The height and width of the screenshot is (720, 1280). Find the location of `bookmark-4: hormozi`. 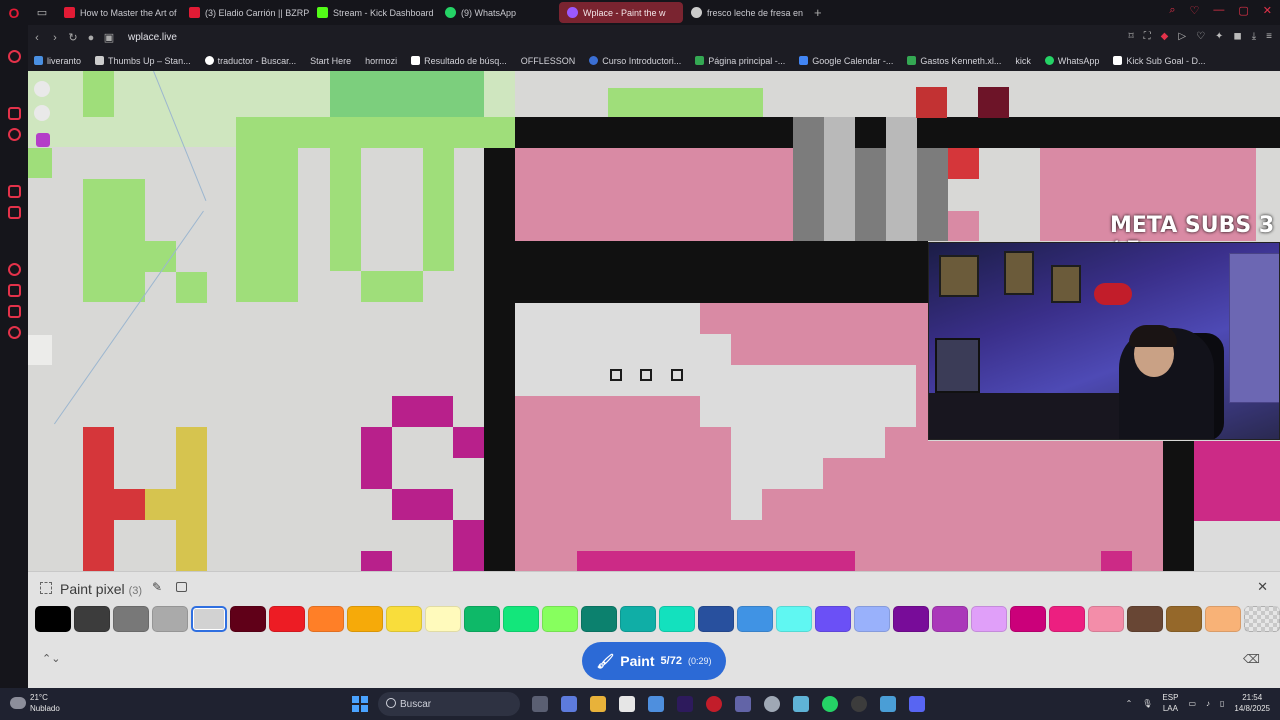

bookmark-4: hormozi is located at coordinates (381, 61).